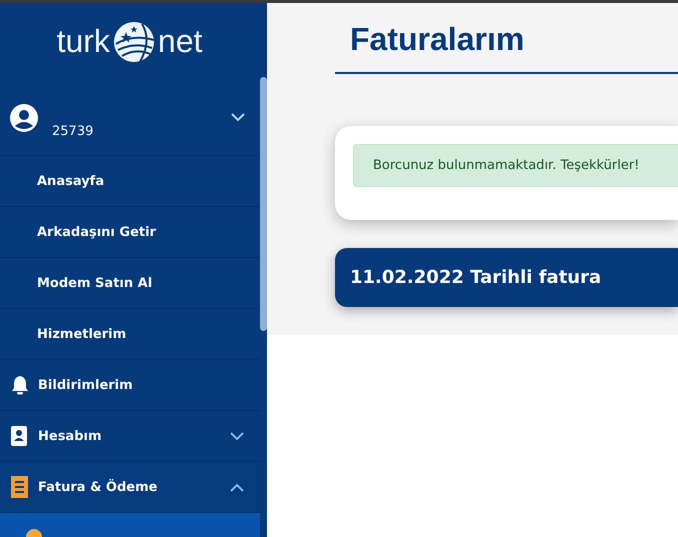  I want to click on menu-section: Fatura & Ödeme, so click(130, 487).